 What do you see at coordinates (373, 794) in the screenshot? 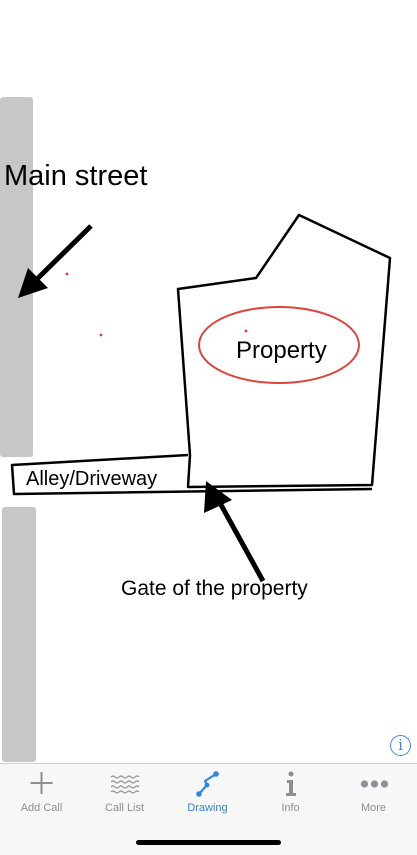
I see `tab-more: More` at bounding box center [373, 794].